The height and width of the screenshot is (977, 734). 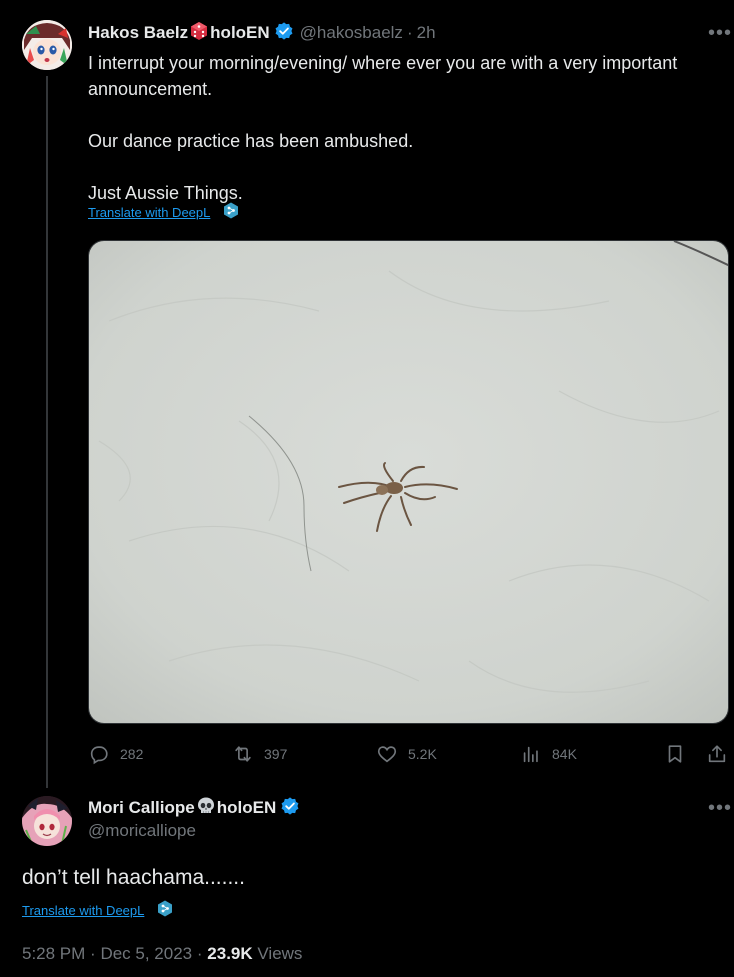 I want to click on analytics-icon, so click(x=530, y=754).